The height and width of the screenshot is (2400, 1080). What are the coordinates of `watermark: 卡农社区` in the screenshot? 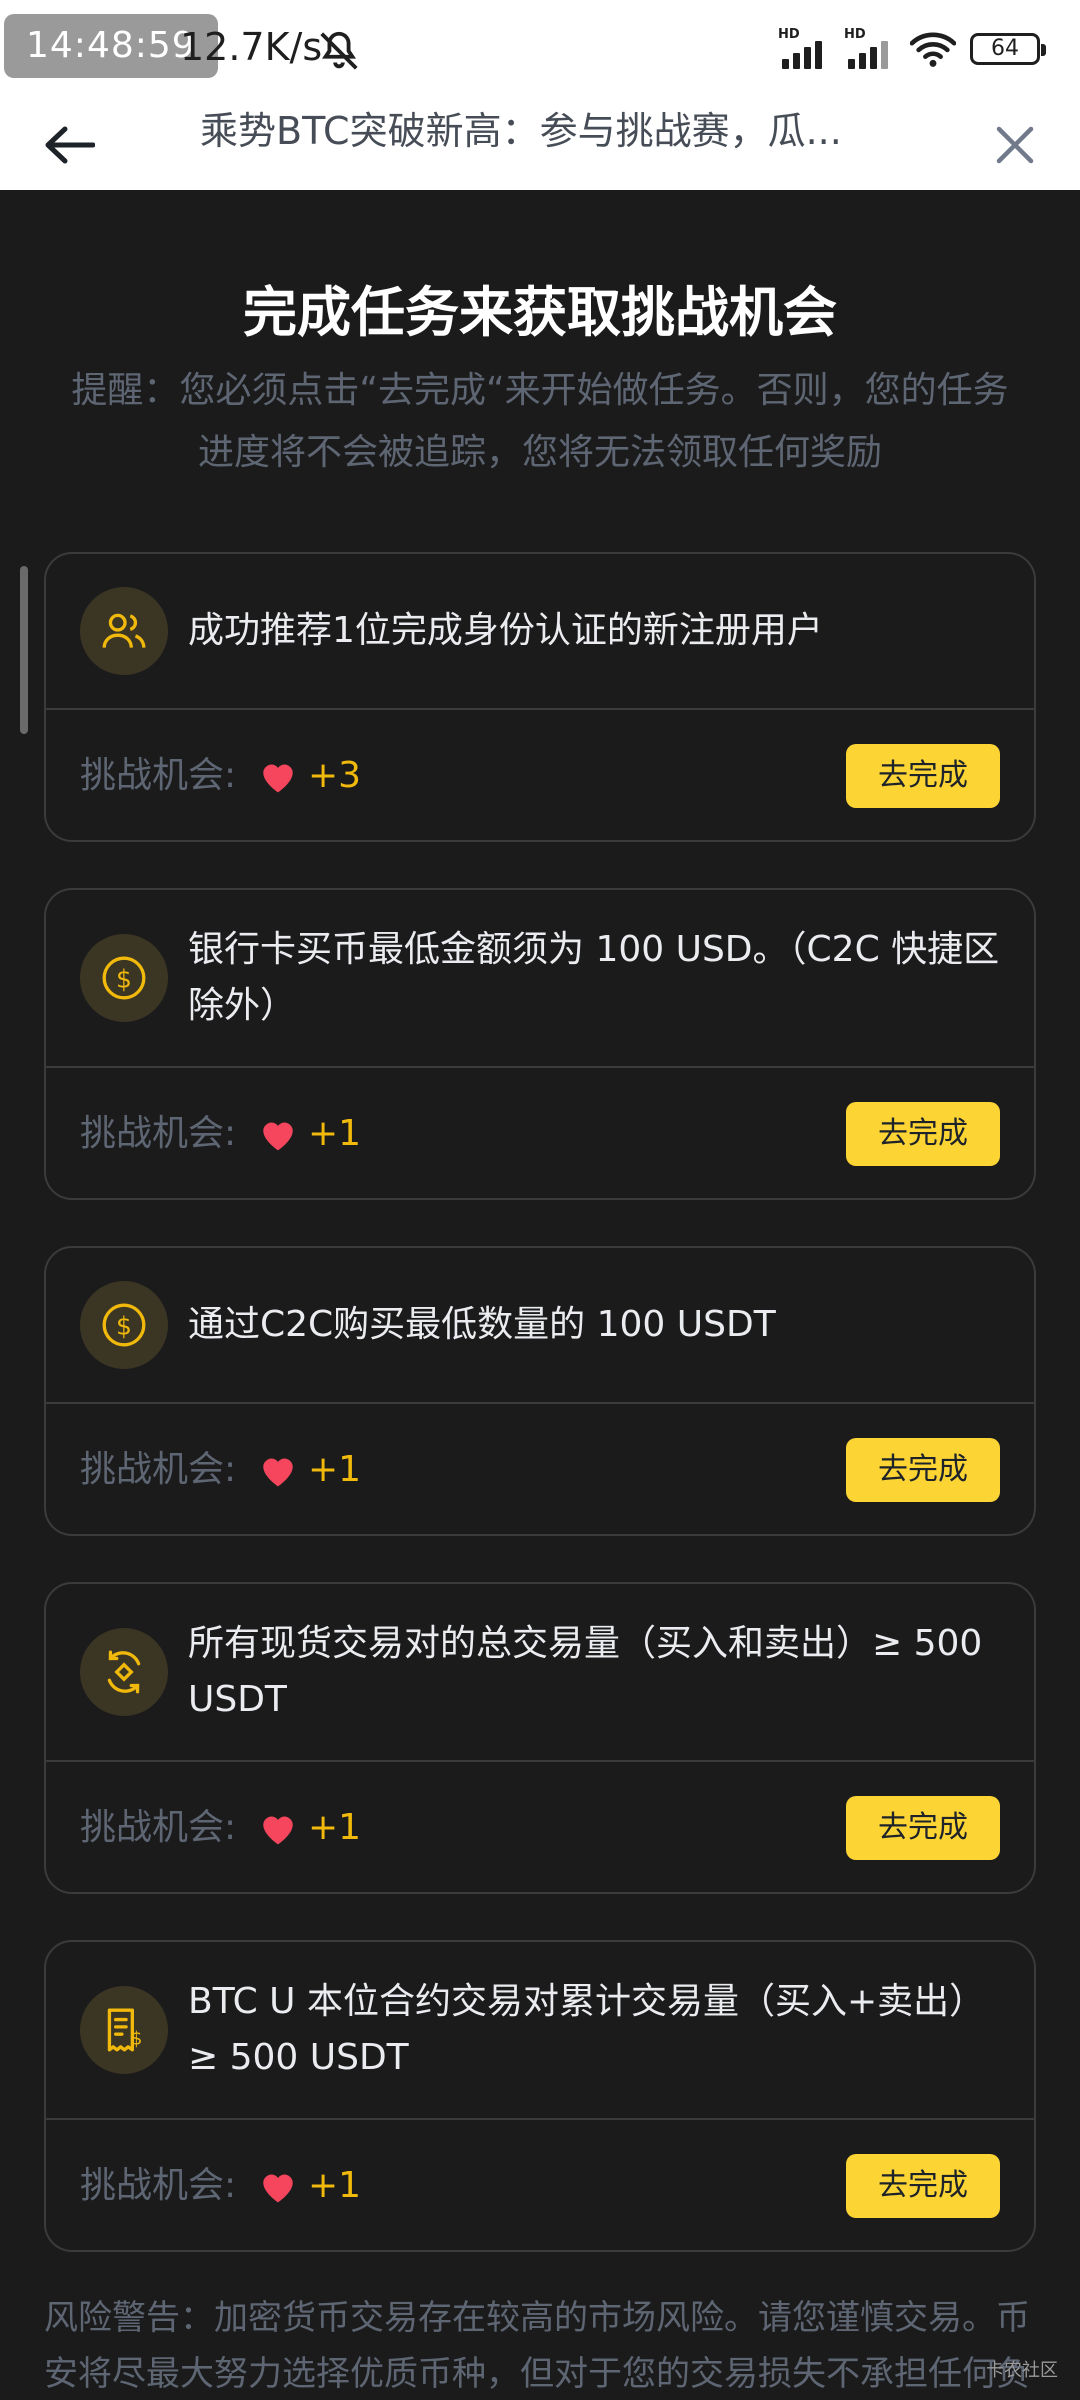 It's located at (1022, 2370).